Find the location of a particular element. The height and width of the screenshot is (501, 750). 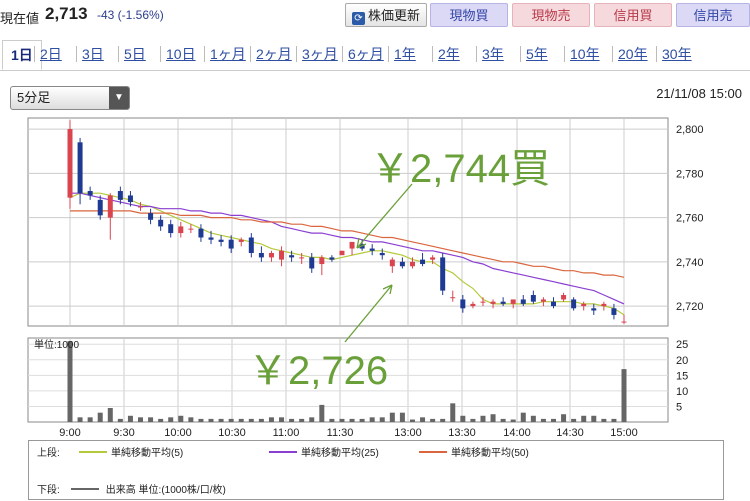

tab-8: 6ヶ月 is located at coordinates (366, 54).